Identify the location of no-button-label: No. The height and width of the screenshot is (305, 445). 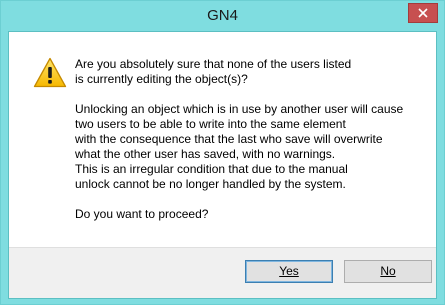
(388, 271).